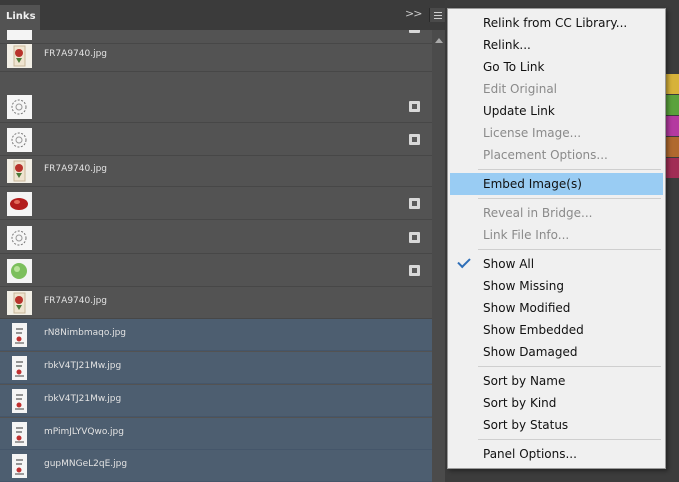 This screenshot has width=679, height=482. Describe the element at coordinates (222, 15) in the screenshot. I see `panel-tab-bar: Links >>` at that location.